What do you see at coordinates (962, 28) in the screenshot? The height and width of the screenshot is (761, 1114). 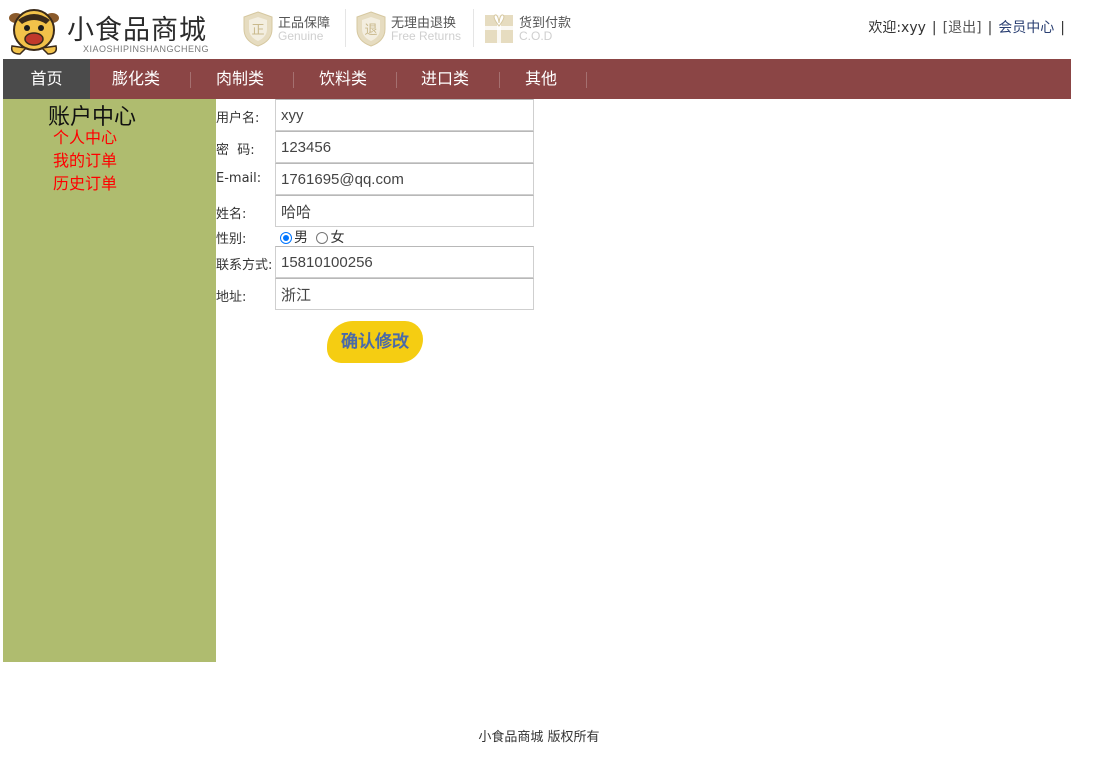 I see `logout-link: [退出]` at bounding box center [962, 28].